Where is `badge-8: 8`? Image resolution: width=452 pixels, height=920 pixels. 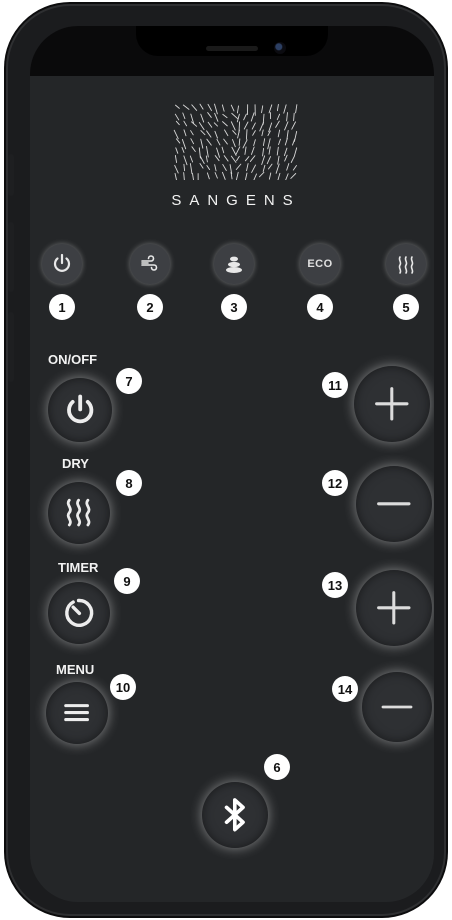
badge-8: 8 is located at coordinates (129, 483).